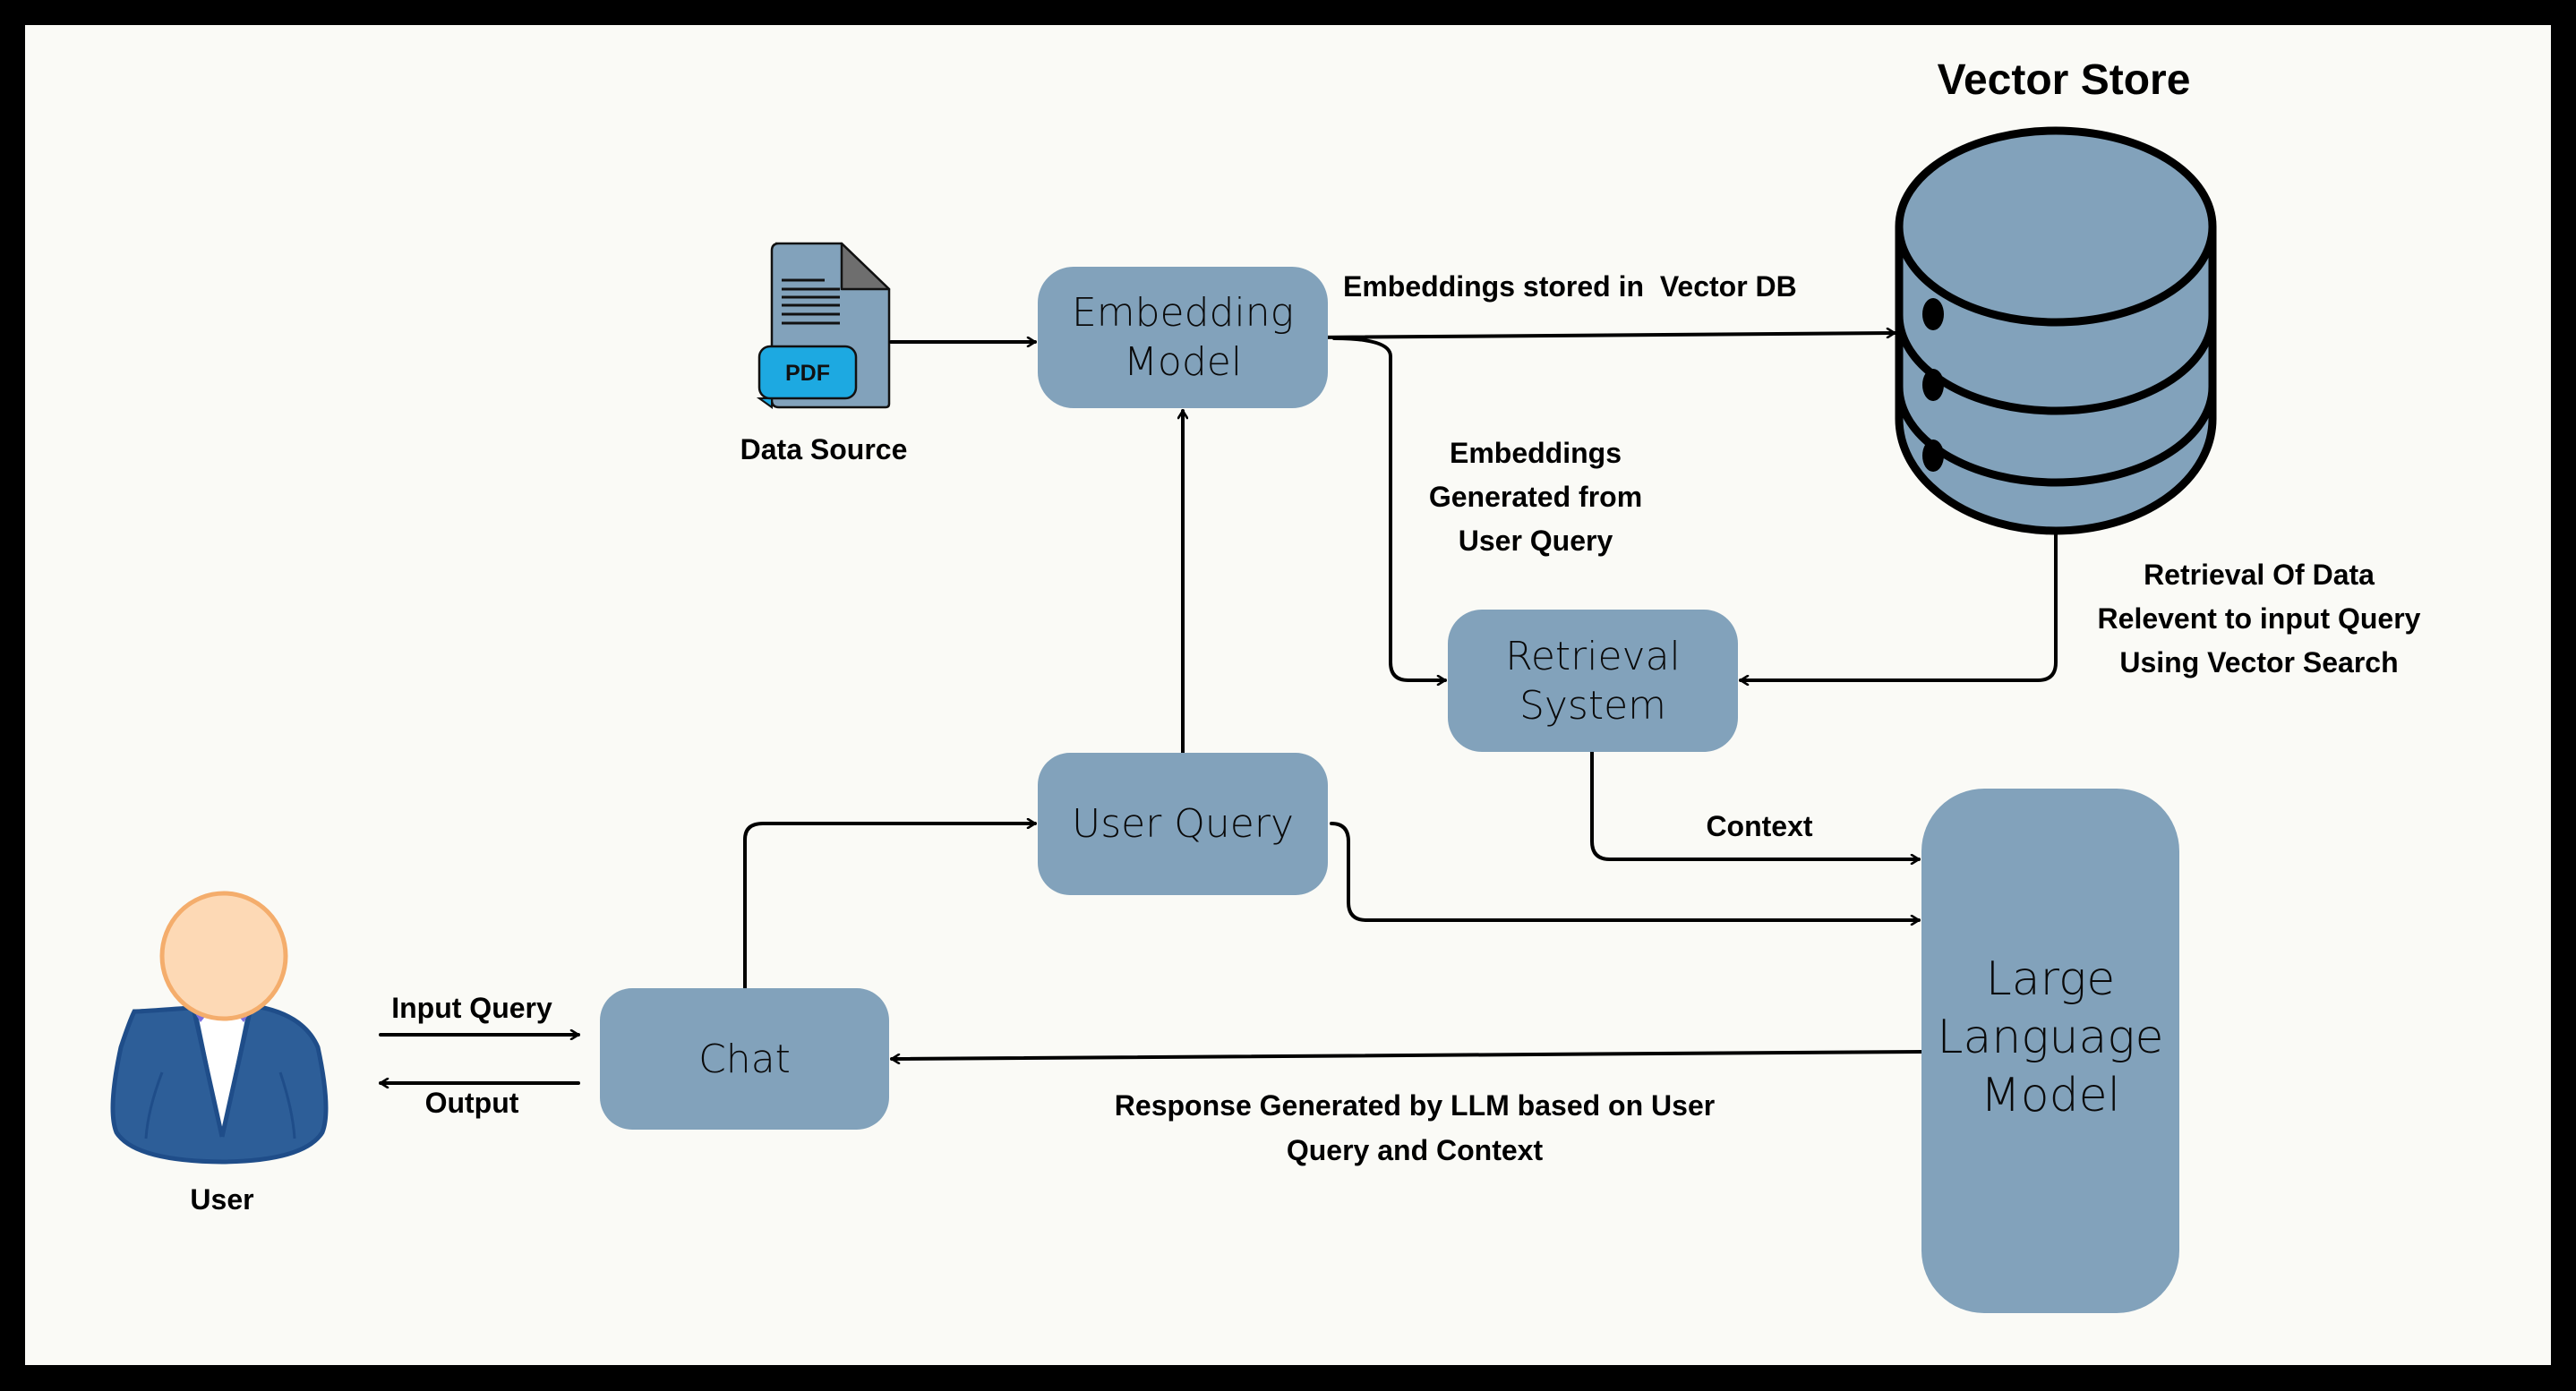 Image resolution: width=2576 pixels, height=1391 pixels. Describe the element at coordinates (2050, 1095) in the screenshot. I see `llm-line3: Model` at that location.